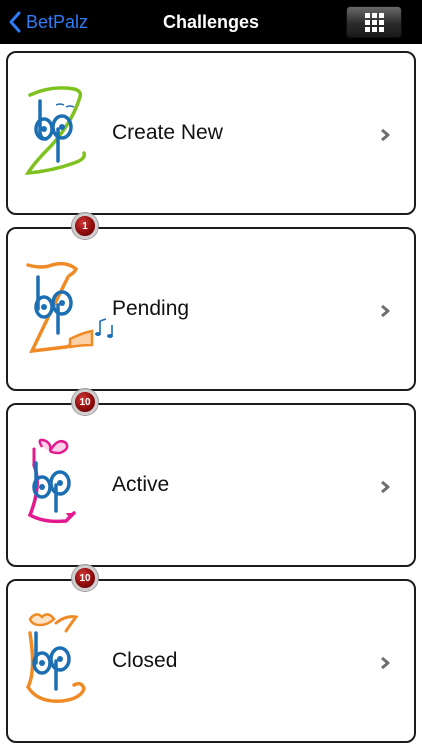  I want to click on notification-badge: 1, so click(85, 226).